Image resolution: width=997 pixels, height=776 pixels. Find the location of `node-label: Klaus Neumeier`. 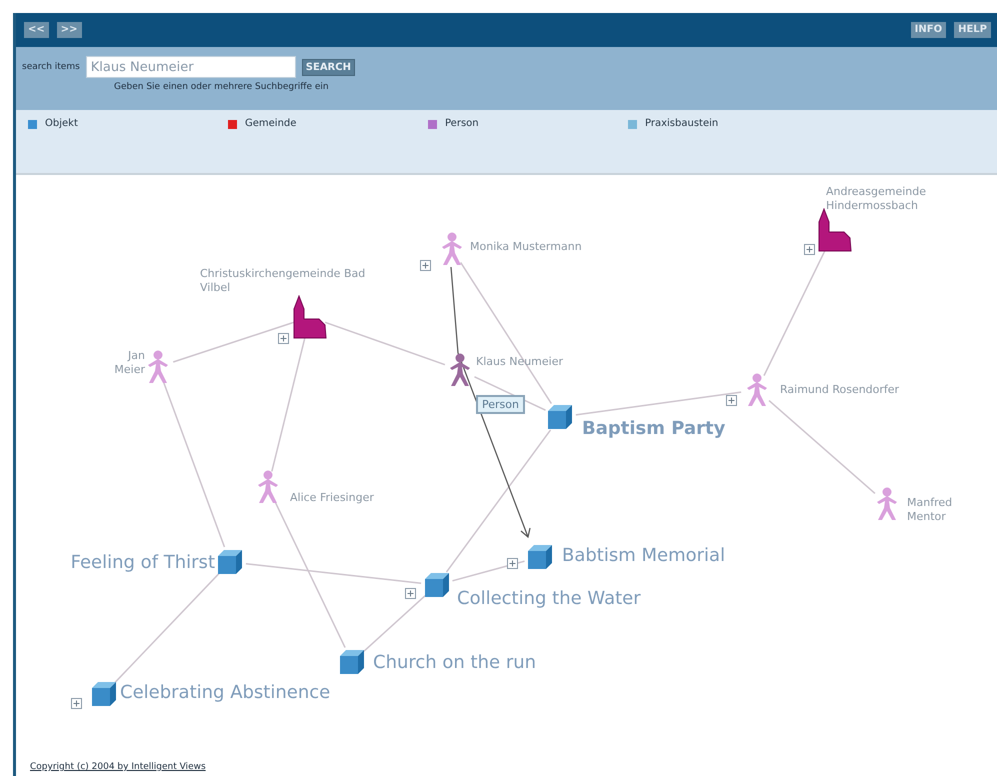

node-label: Klaus Neumeier is located at coordinates (520, 362).